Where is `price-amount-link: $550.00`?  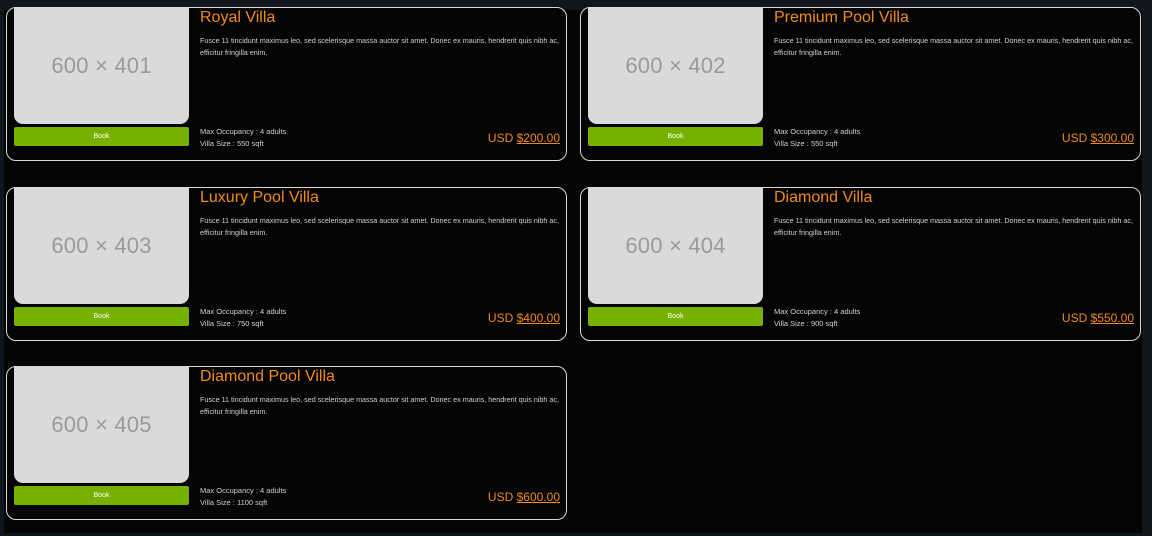 price-amount-link: $550.00 is located at coordinates (1112, 318).